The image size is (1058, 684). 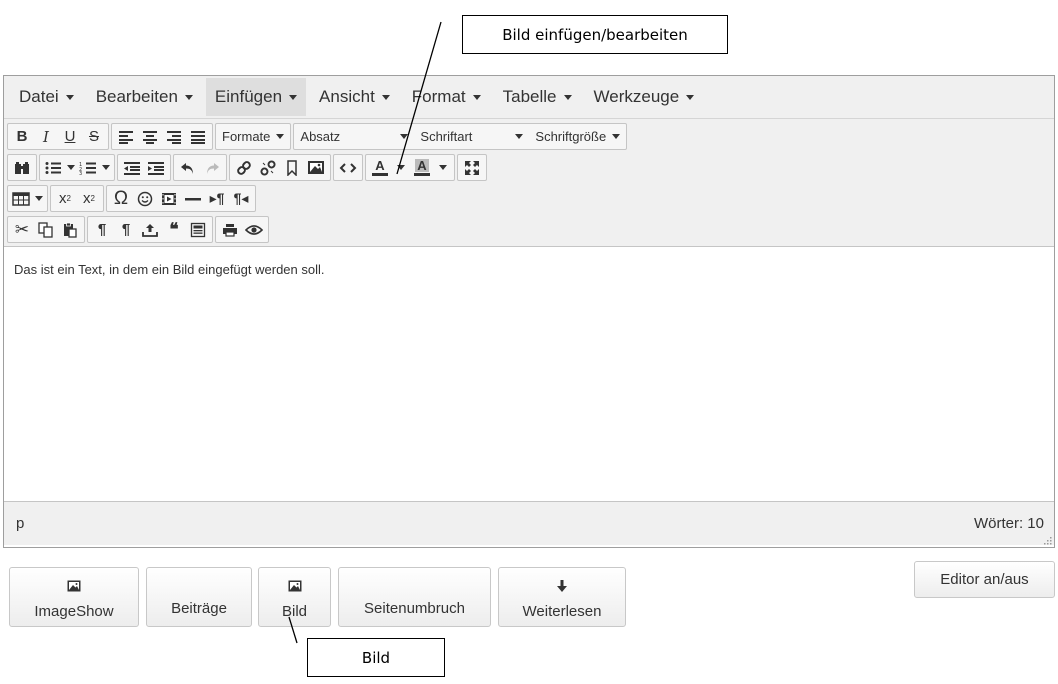 I want to click on menu-format: Format, so click(x=446, y=97).